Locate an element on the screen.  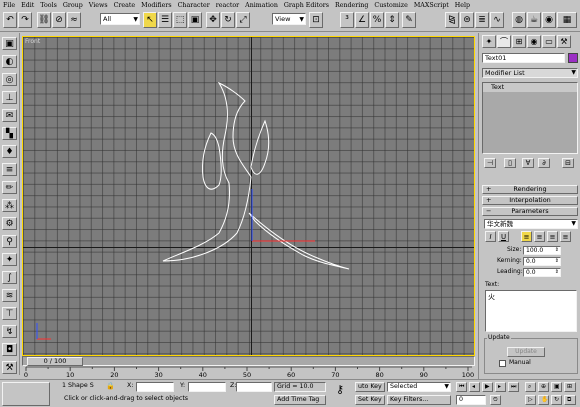
update-button: Update is located at coordinates (526, 352).